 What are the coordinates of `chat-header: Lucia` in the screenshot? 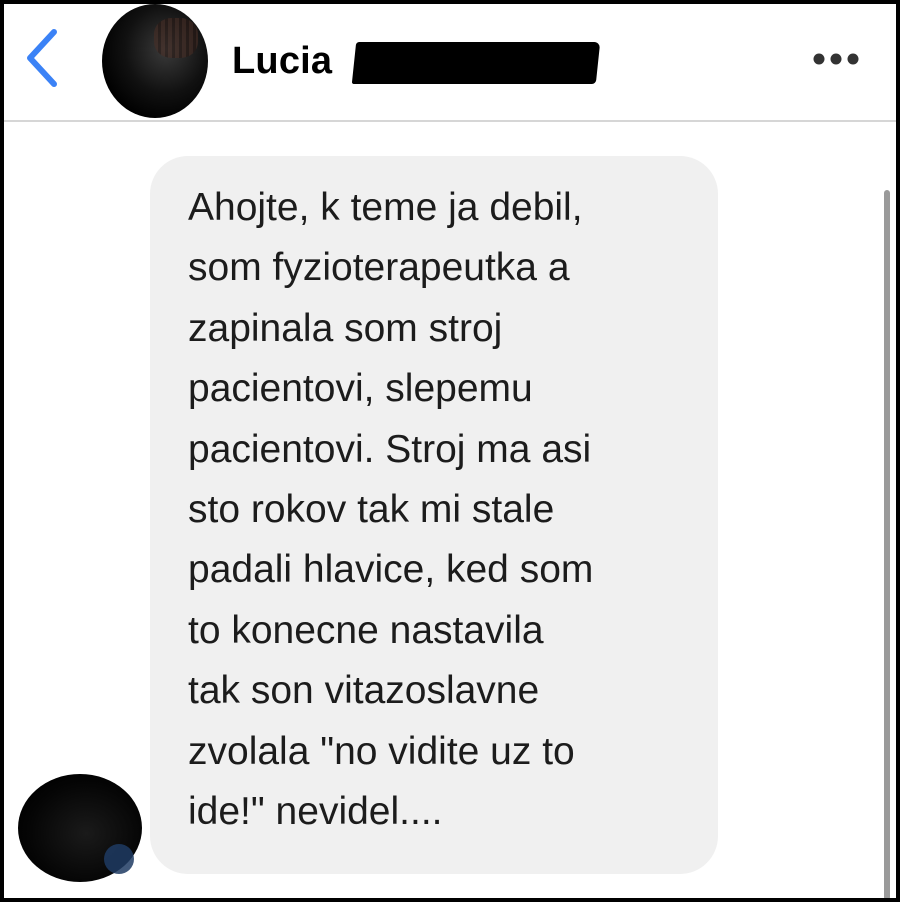 It's located at (450, 63).